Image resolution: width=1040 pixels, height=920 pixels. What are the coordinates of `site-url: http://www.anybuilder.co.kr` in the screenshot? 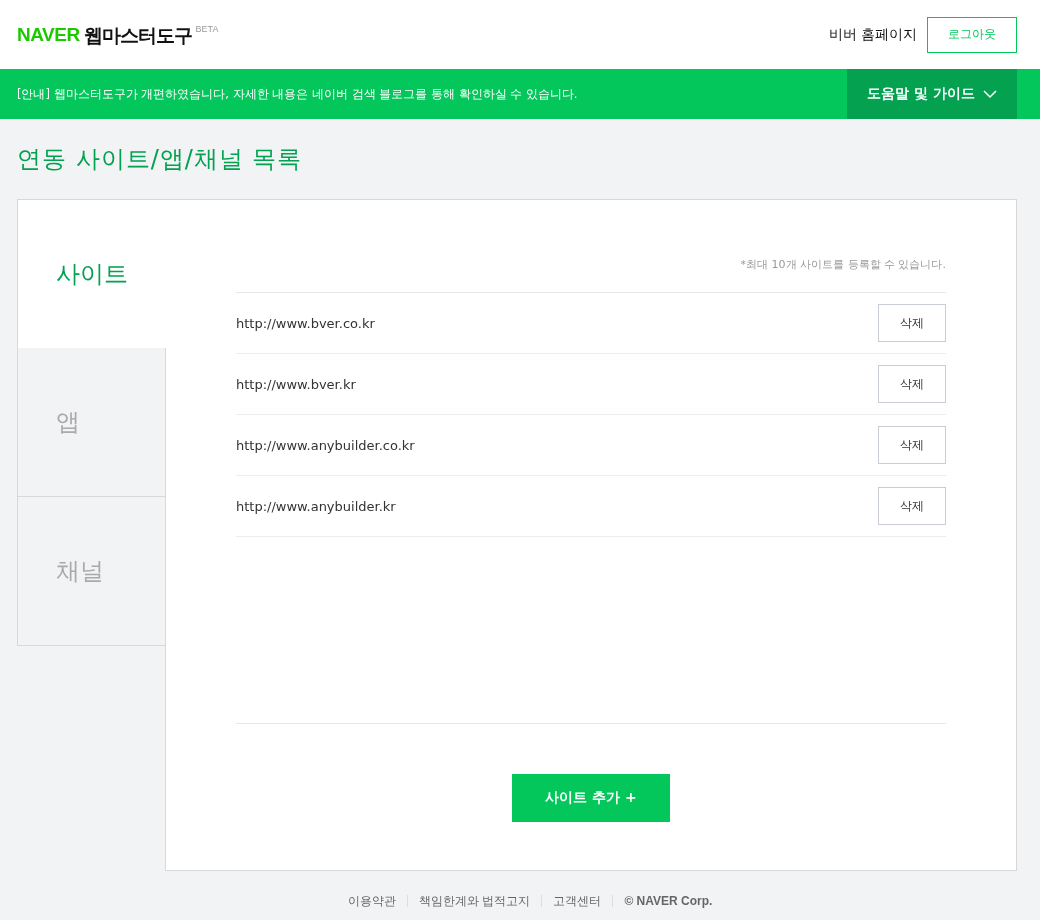 It's located at (325, 445).